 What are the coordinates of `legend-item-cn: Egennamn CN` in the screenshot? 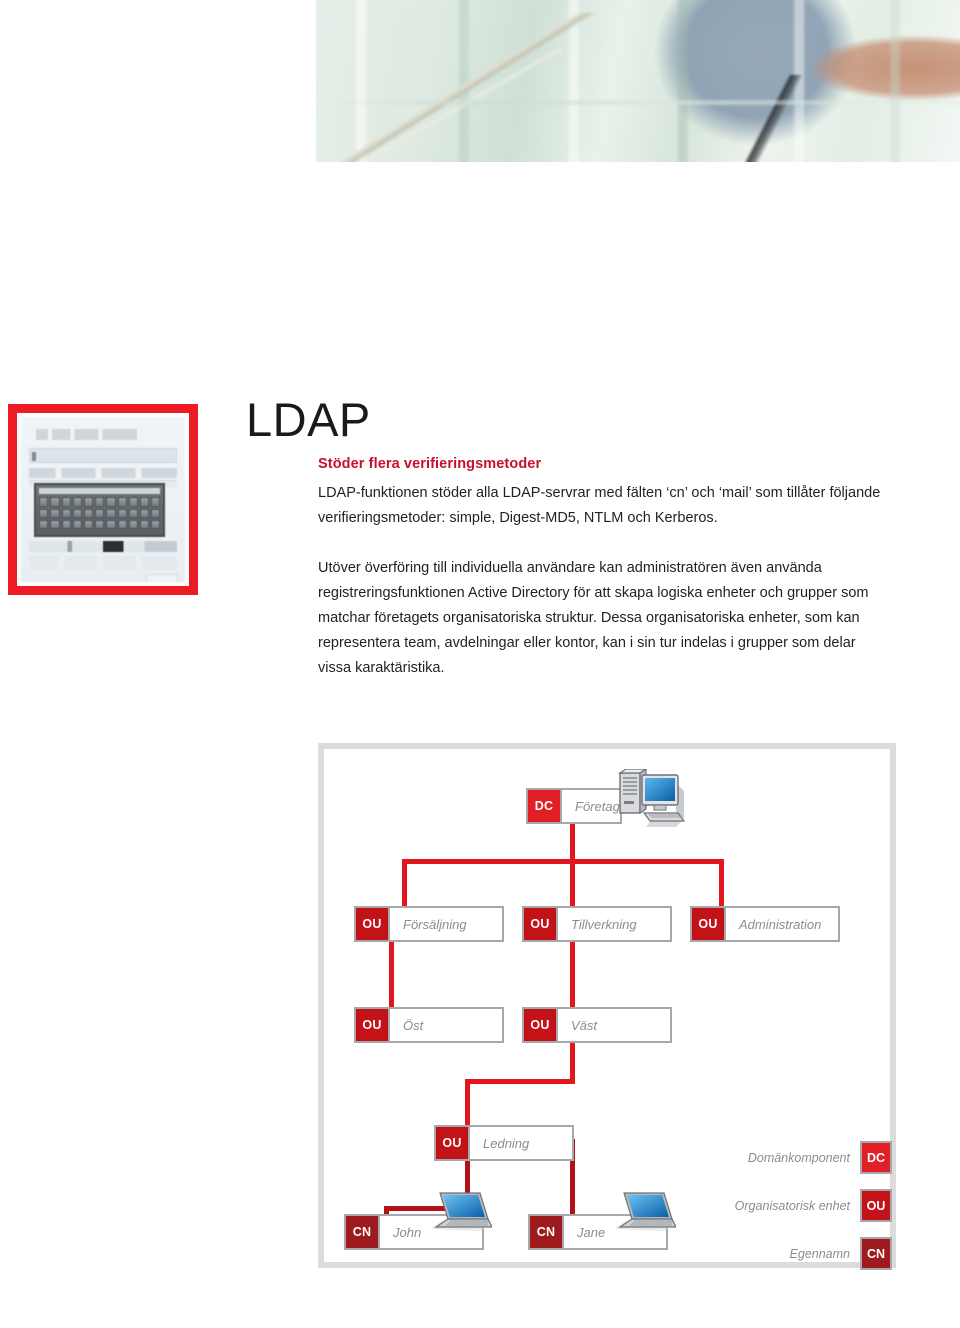 It's located at (796, 1253).